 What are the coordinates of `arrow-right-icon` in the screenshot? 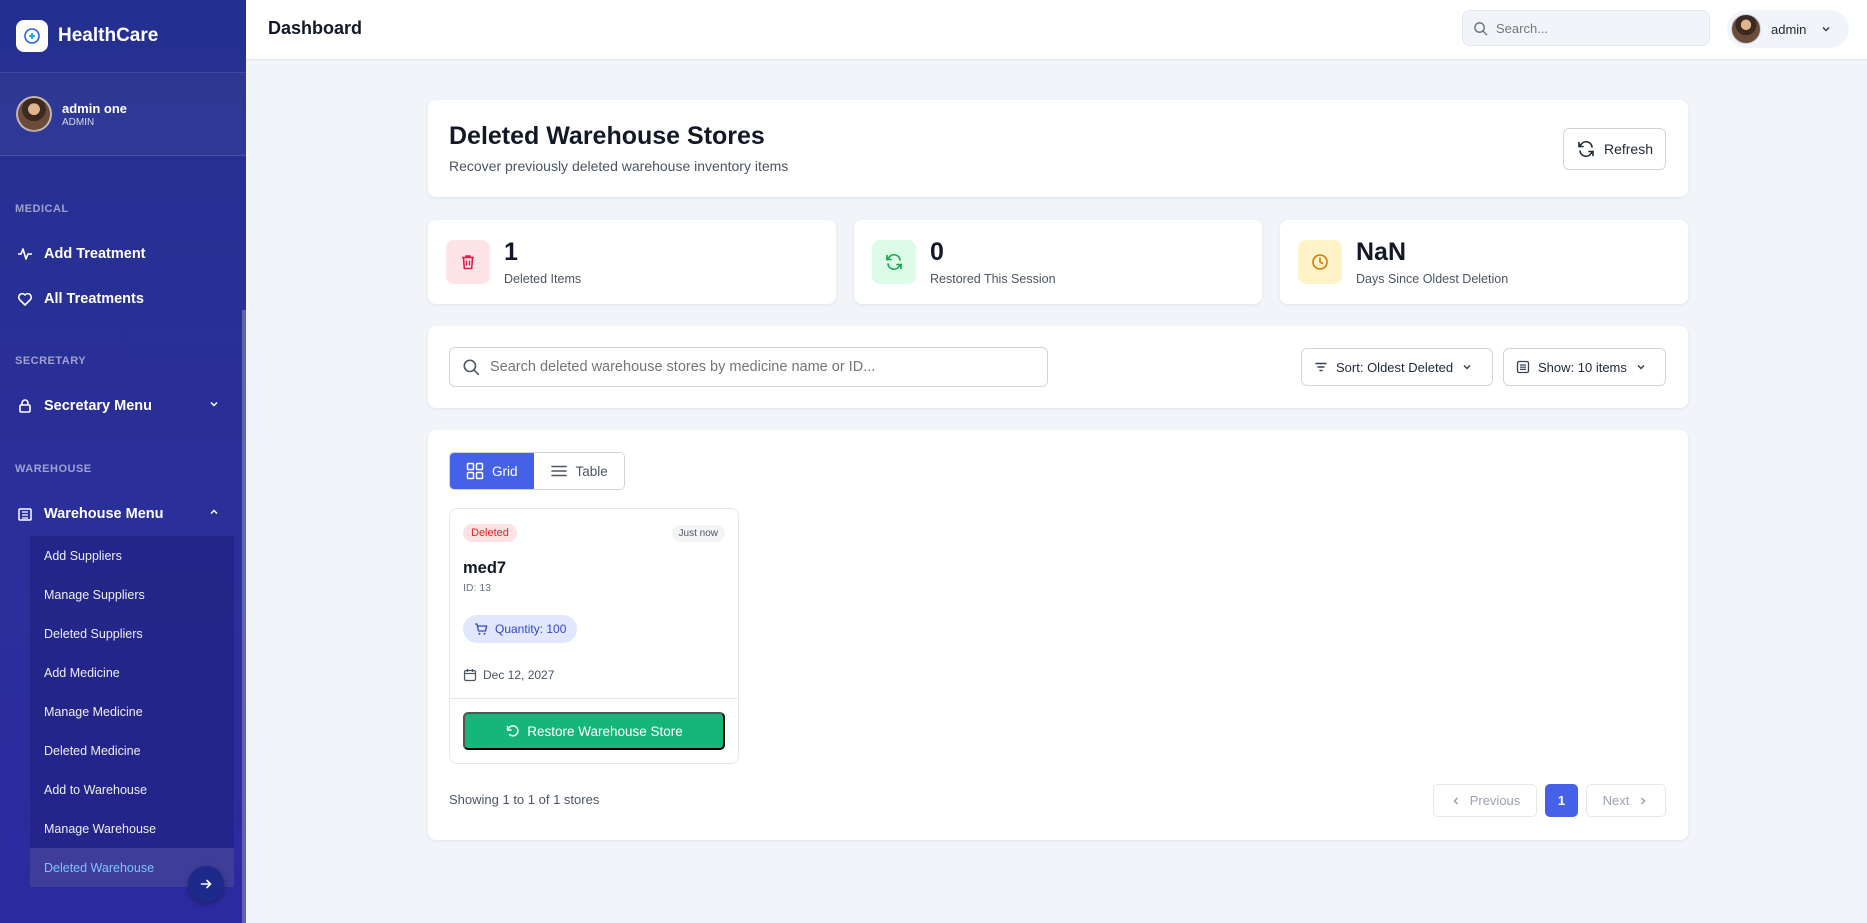 It's located at (206, 884).